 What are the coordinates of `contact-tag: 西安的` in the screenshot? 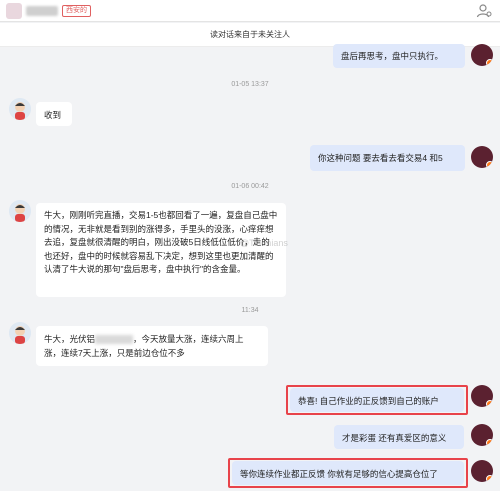 It's located at (76, 11).